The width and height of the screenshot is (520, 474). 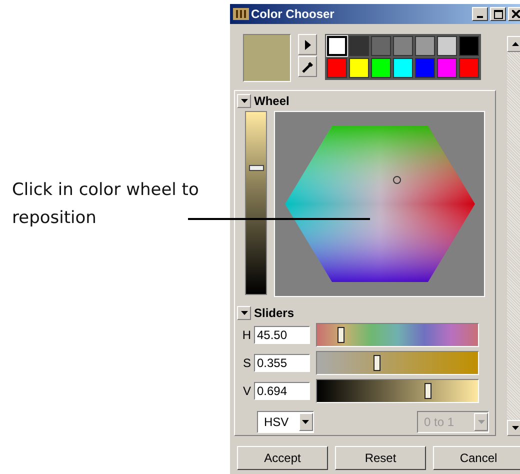 I want to click on close-icon, so click(x=516, y=14).